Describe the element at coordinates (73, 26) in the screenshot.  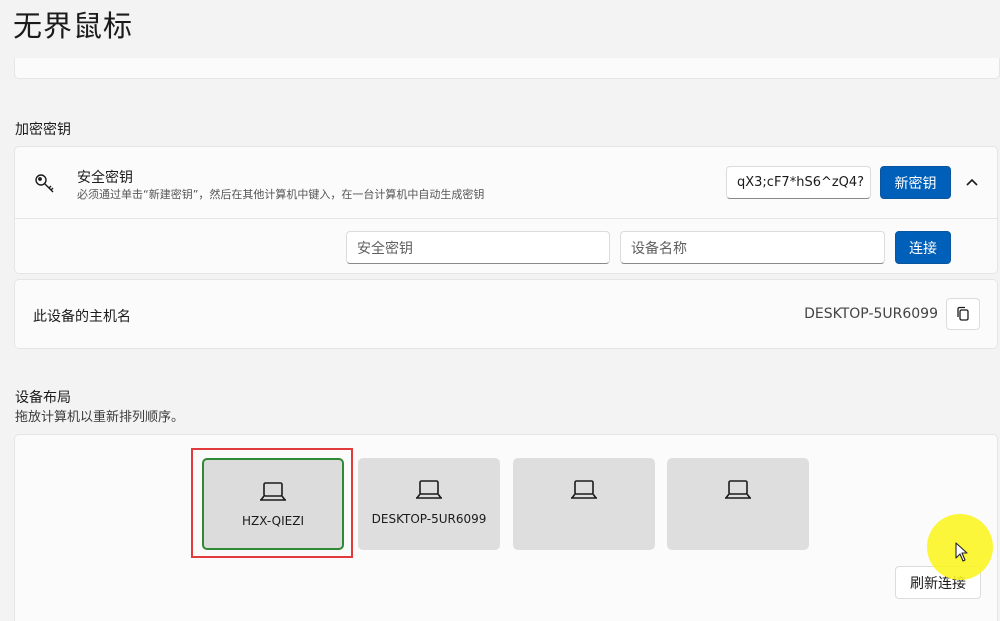
I see `page-title: 无界鼠标` at that location.